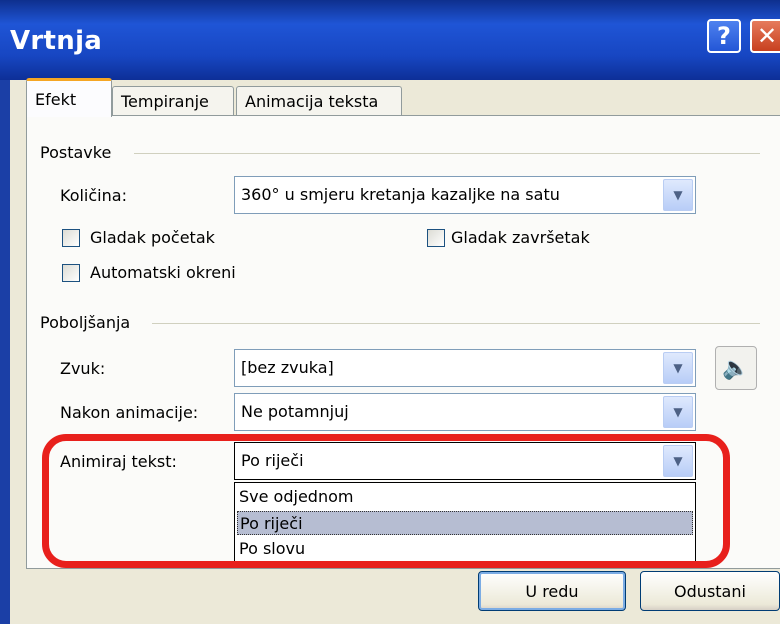 The image size is (780, 624). What do you see at coordinates (400, 194) in the screenshot?
I see `kolicina-value: 360° u smjeru kretanja kazaljke na satu` at bounding box center [400, 194].